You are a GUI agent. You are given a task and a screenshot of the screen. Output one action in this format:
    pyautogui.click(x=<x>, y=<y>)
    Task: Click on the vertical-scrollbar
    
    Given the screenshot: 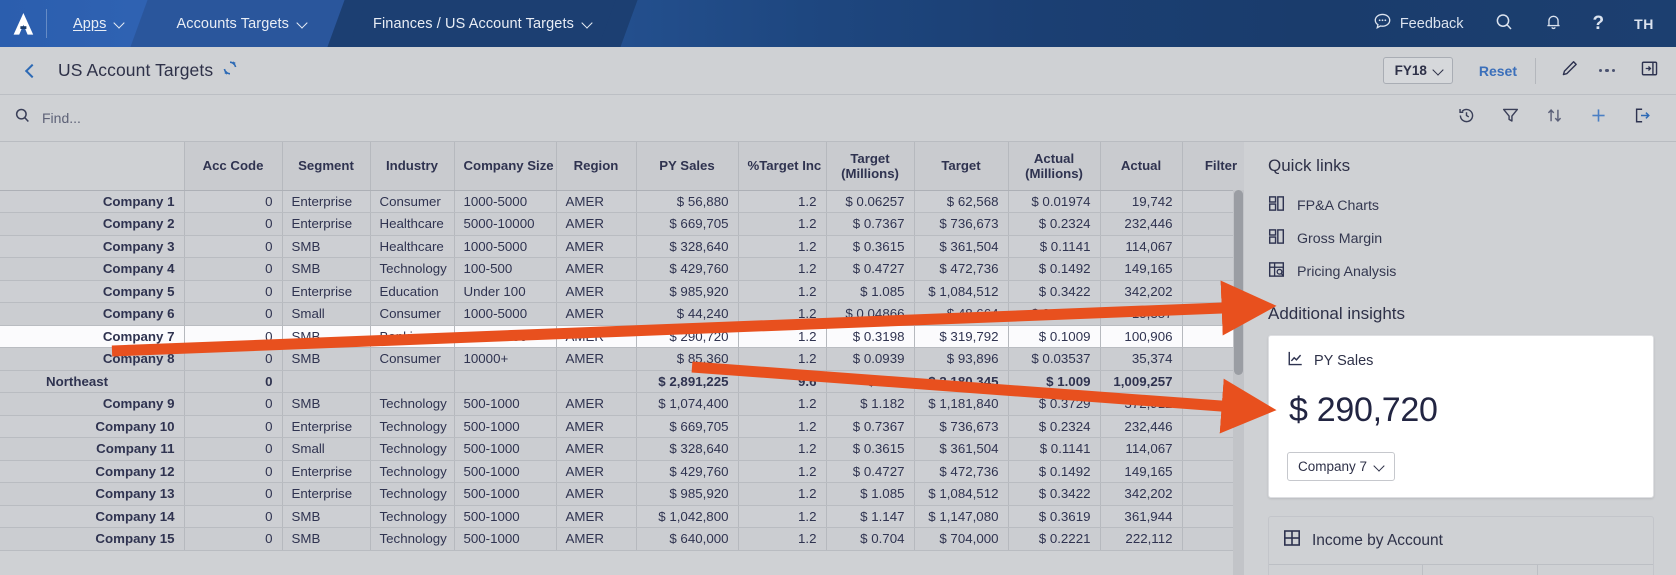 What is the action you would take?
    pyautogui.click(x=1238, y=382)
    